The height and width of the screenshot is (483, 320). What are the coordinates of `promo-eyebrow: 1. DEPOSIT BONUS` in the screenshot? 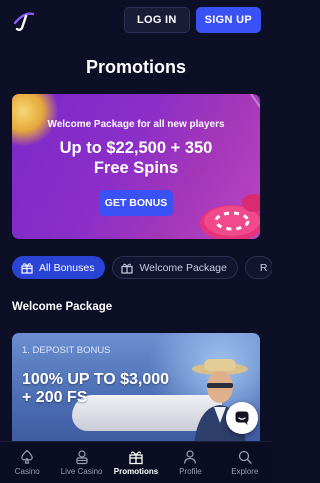 It's located at (66, 350).